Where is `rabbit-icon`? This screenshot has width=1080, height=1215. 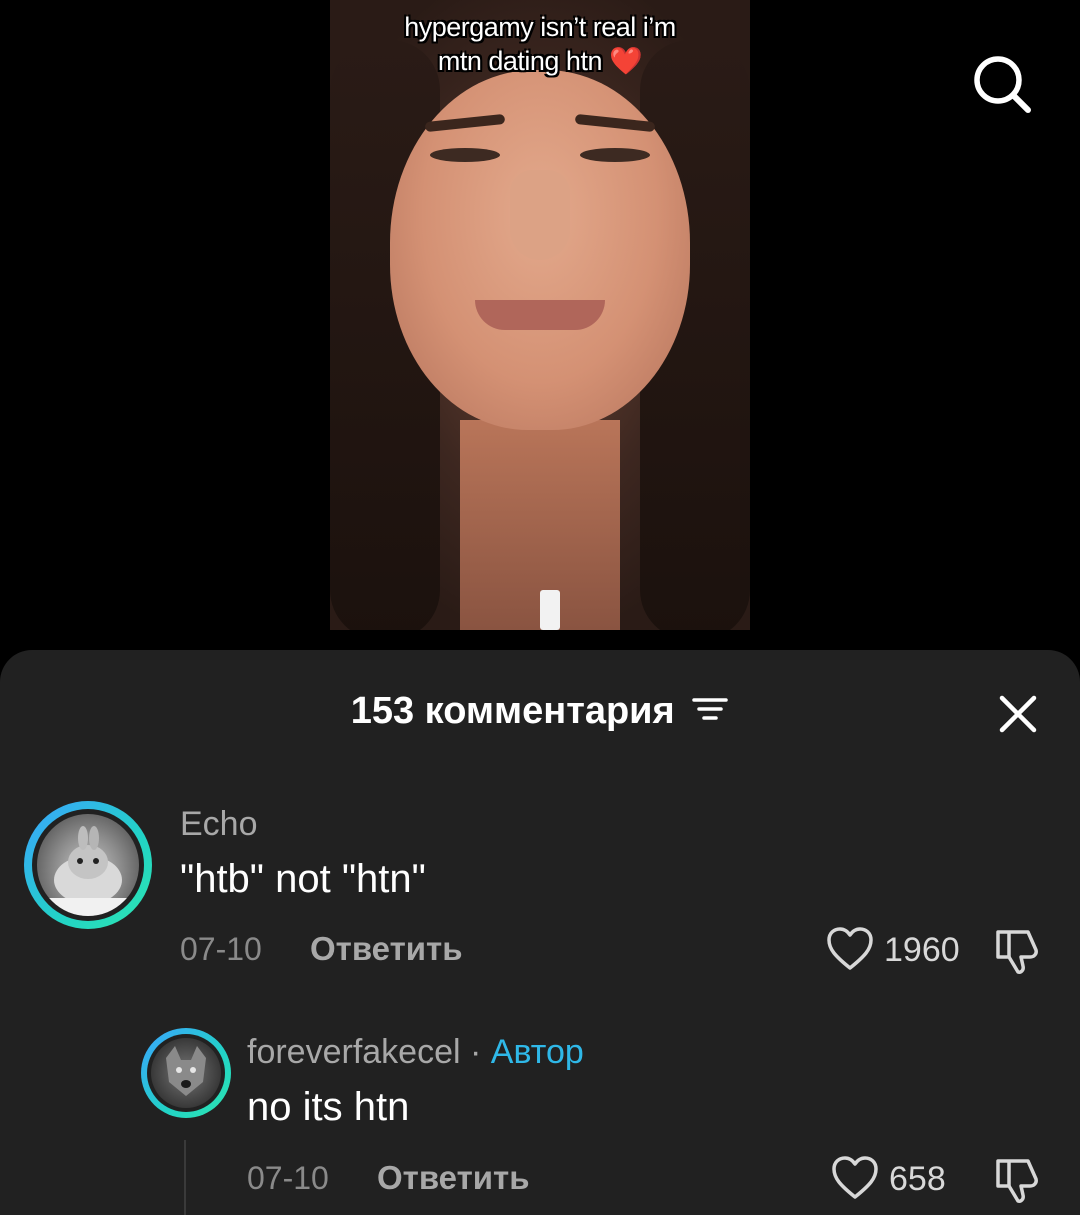
rabbit-icon is located at coordinates (88, 871).